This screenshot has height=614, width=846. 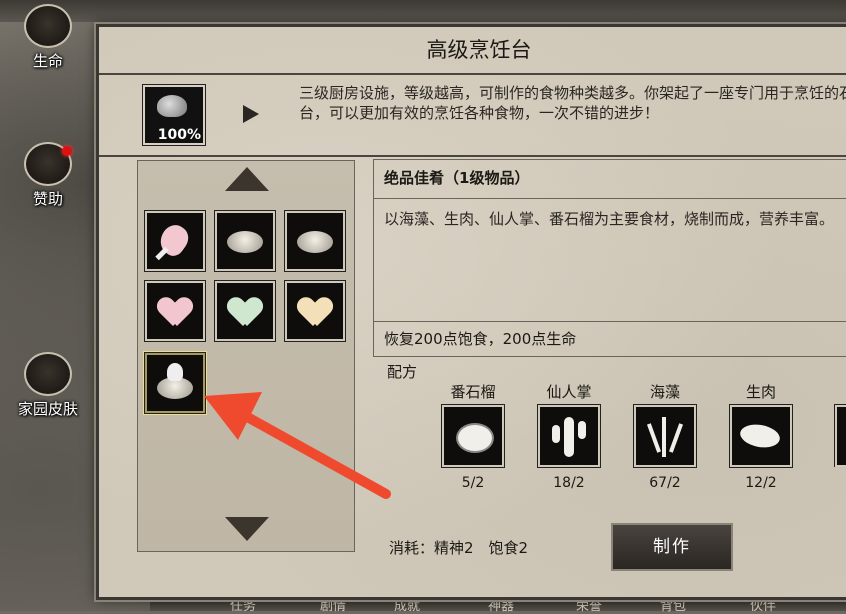 What do you see at coordinates (297, 445) in the screenshot?
I see `annotation-arrow` at bounding box center [297, 445].